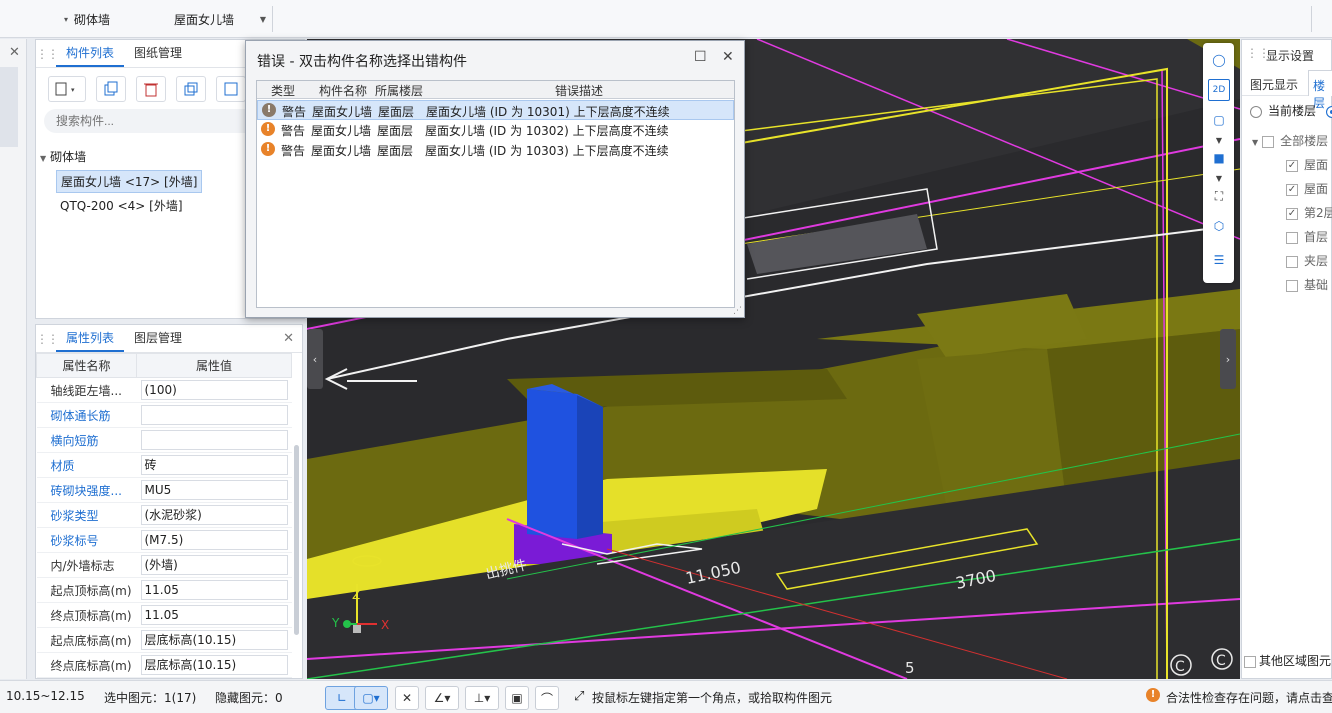  Describe the element at coordinates (700, 57) in the screenshot. I see `maximize-icon: ☐` at that location.